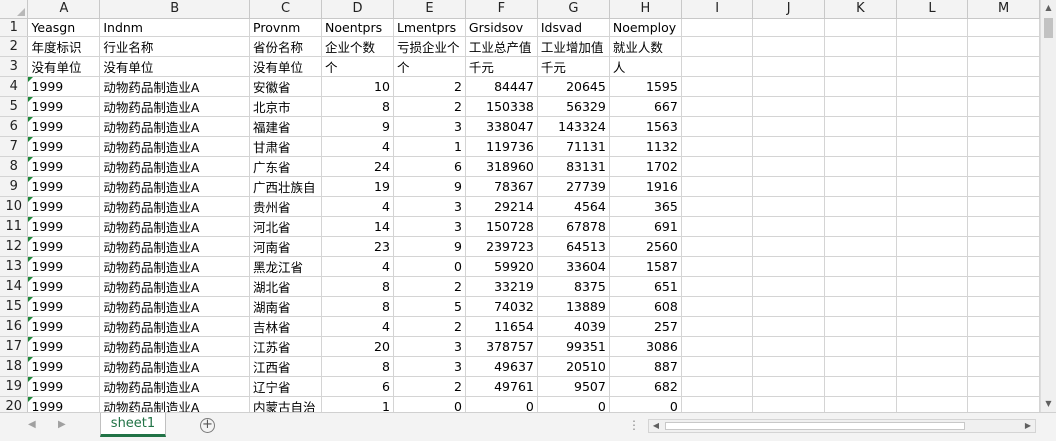 Image resolution: width=1056 pixels, height=441 pixels. Describe the element at coordinates (573, 266) in the screenshot. I see `cell: 33604` at that location.